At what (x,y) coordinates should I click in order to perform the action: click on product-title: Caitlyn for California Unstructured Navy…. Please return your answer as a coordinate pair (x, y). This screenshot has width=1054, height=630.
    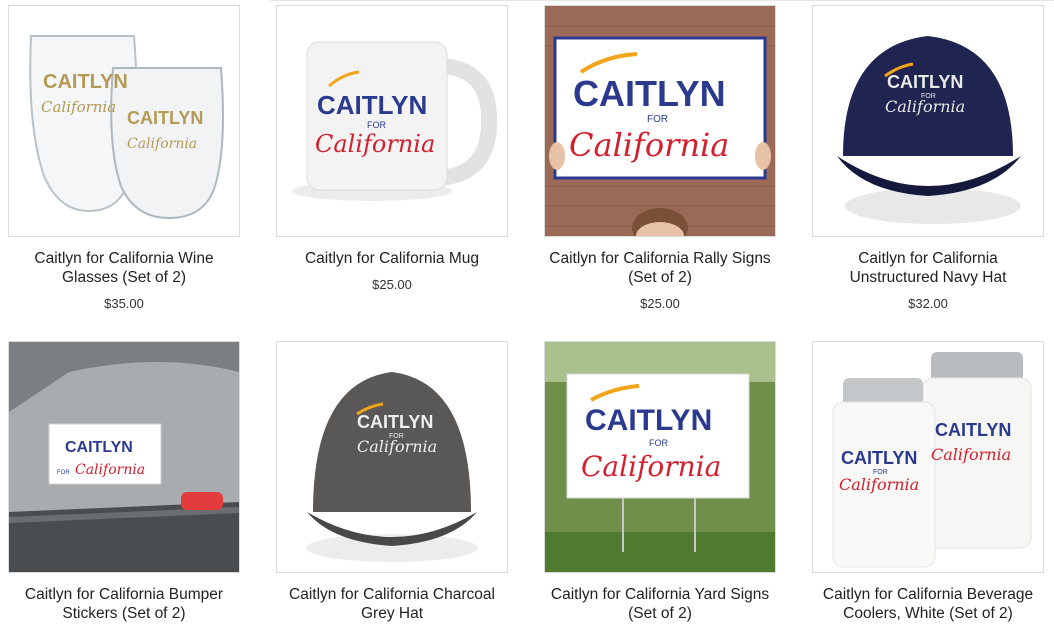
    Looking at the image, I should click on (928, 268).